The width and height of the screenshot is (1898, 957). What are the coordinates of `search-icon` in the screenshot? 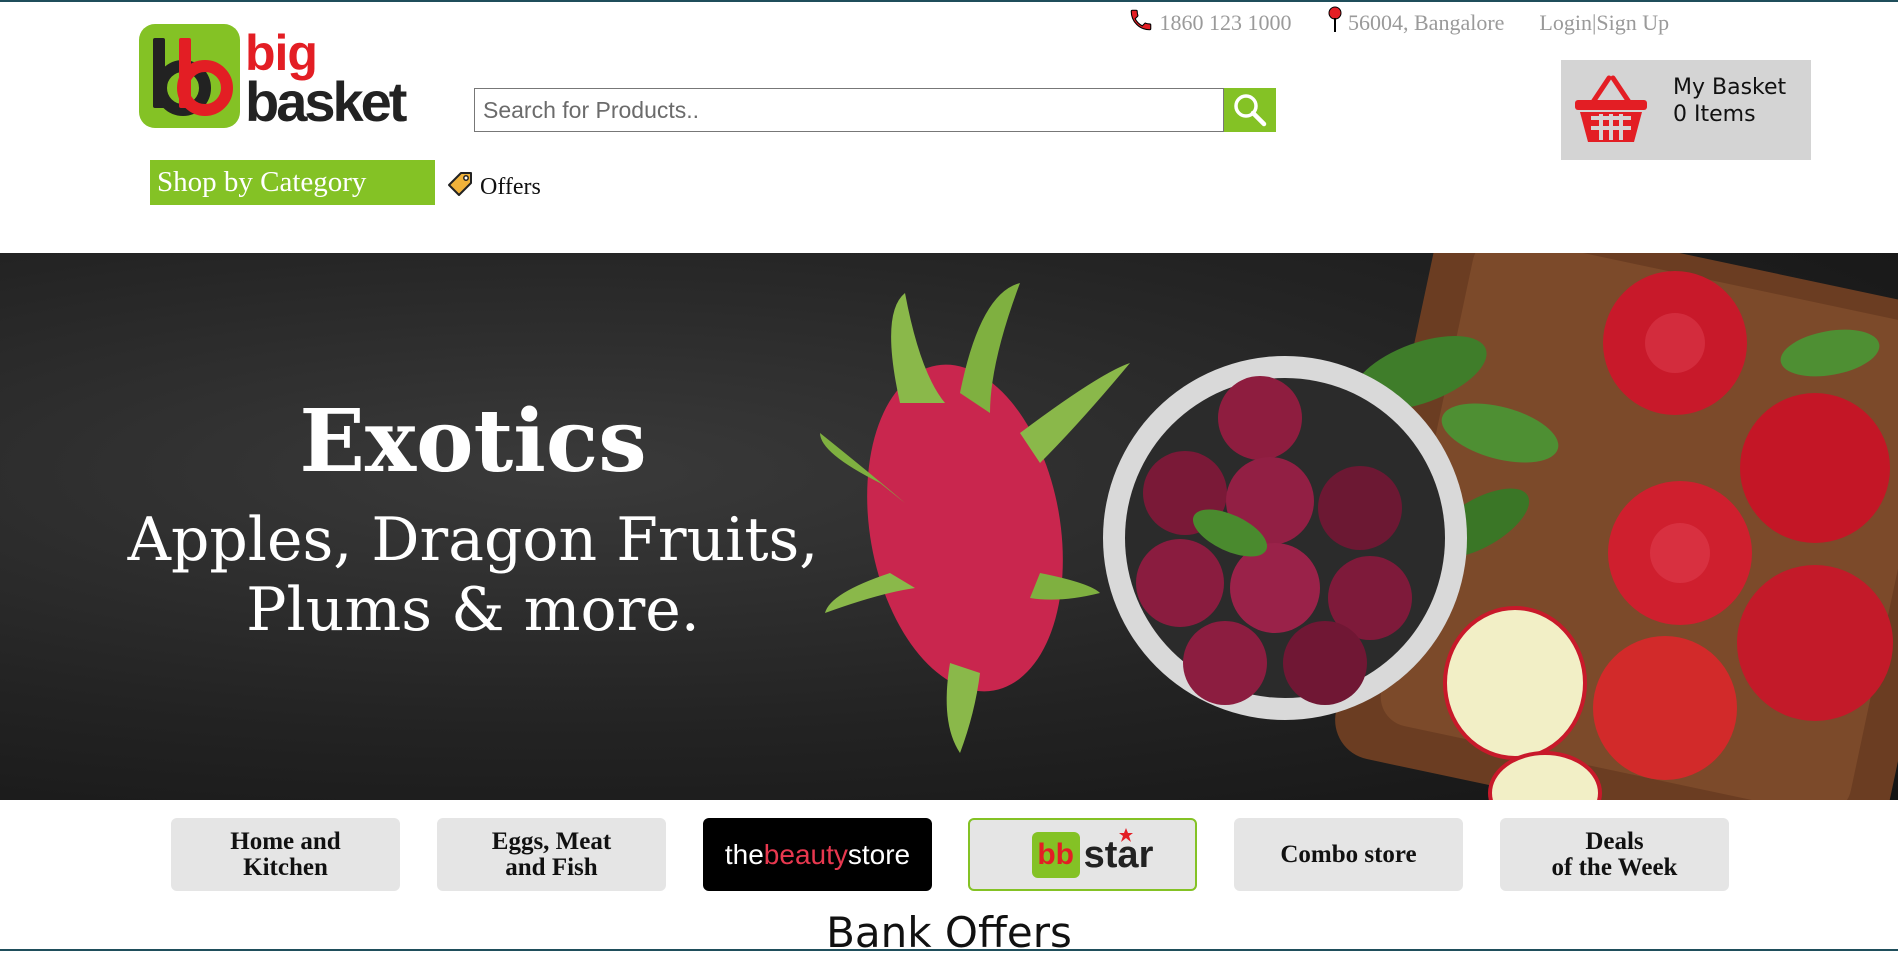 It's located at (1250, 110).